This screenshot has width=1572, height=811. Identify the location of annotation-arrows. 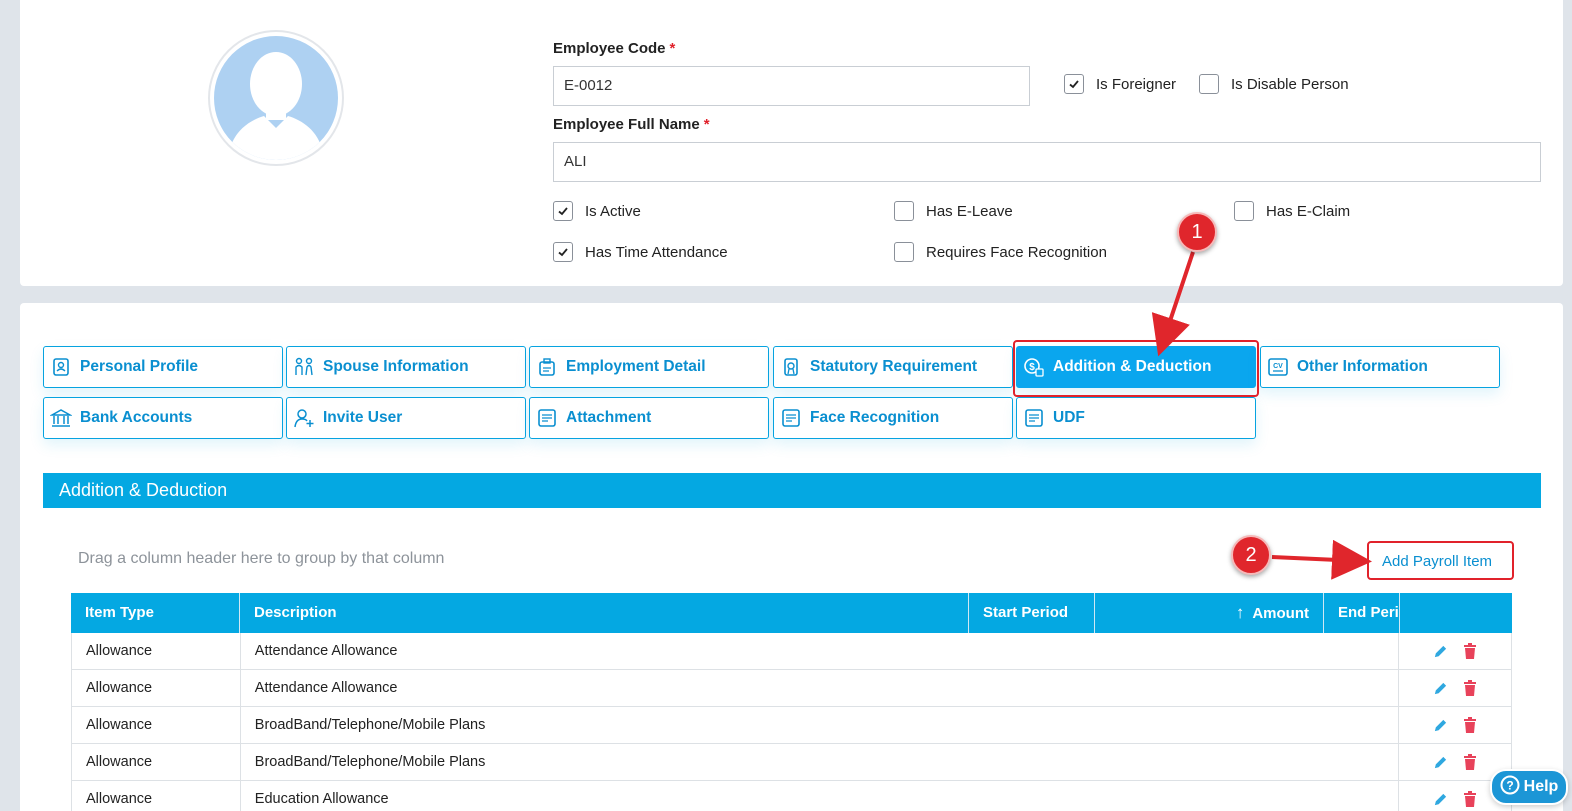
(1261, 415).